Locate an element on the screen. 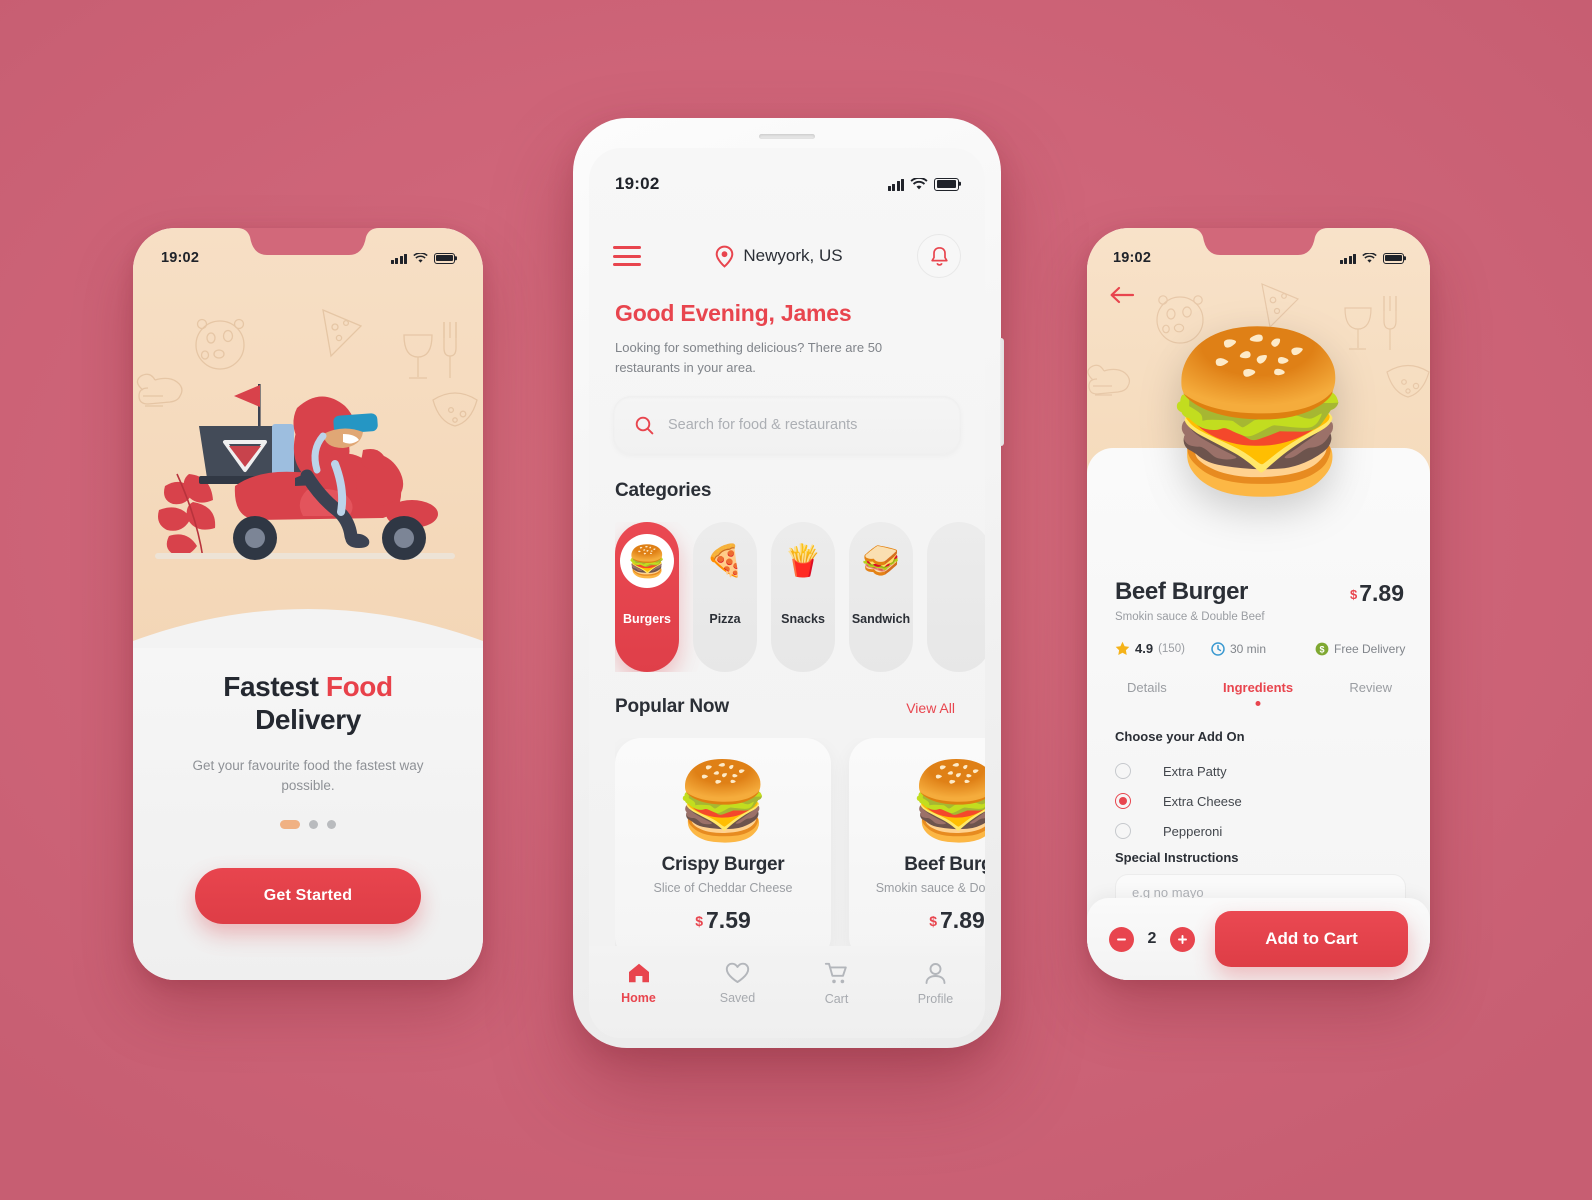  greeting-title: Good Evening, James is located at coordinates (733, 313).